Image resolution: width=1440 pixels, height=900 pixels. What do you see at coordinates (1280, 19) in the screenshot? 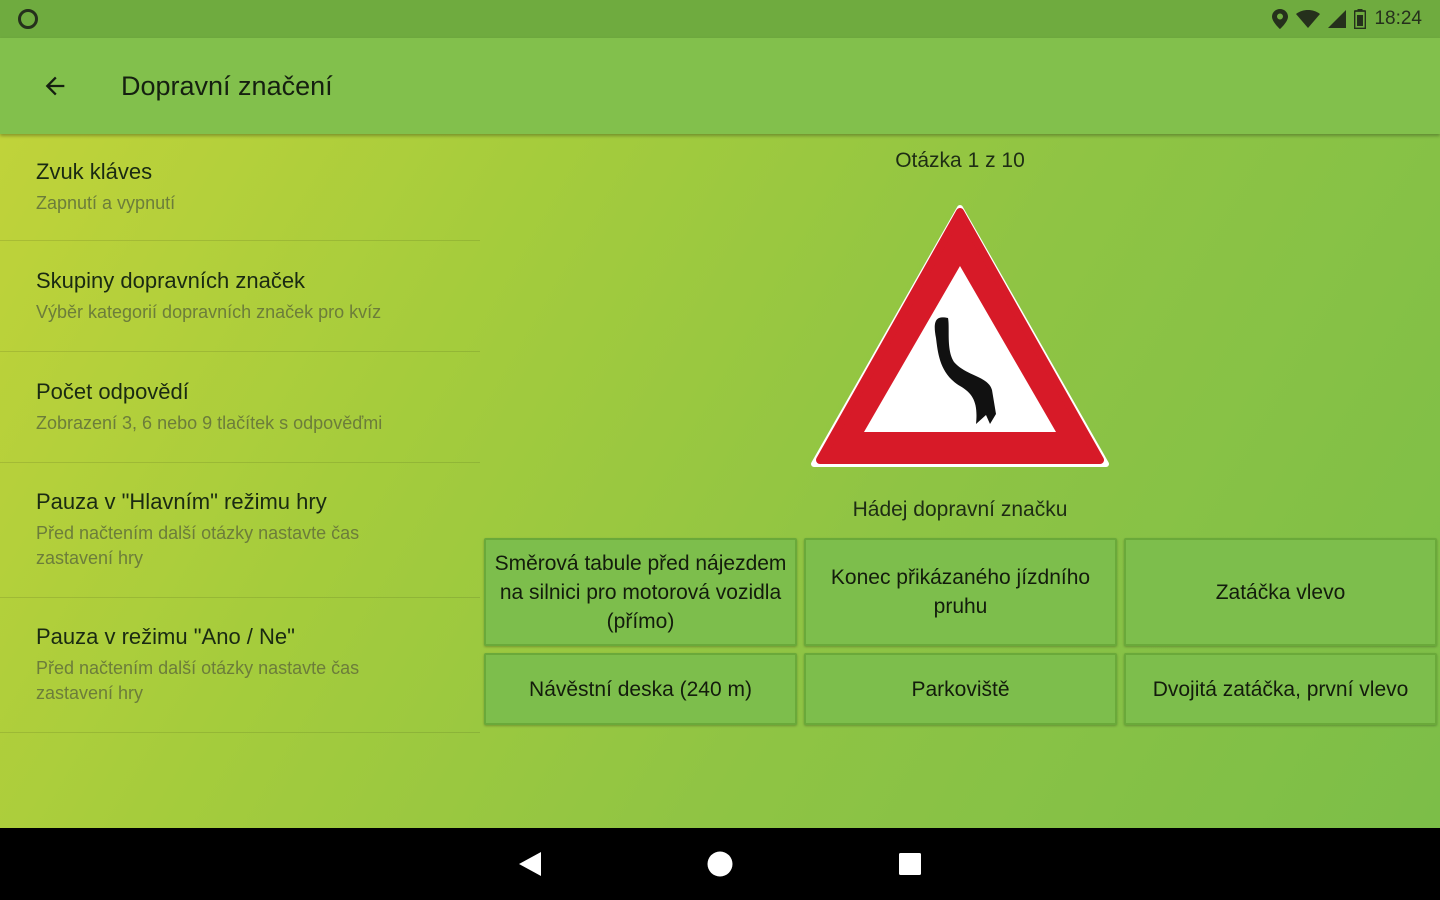
I see `location-icon` at bounding box center [1280, 19].